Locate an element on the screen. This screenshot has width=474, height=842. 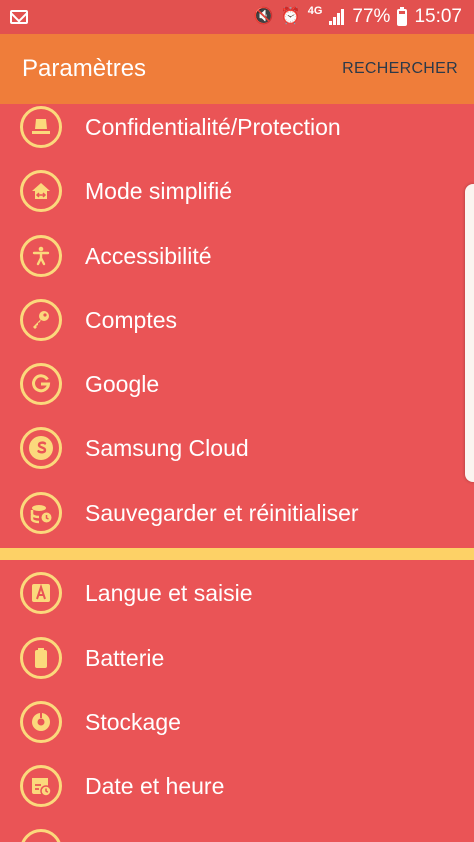
settings-item-privacy: Confidentialité/Protection is located at coordinates (230, 131).